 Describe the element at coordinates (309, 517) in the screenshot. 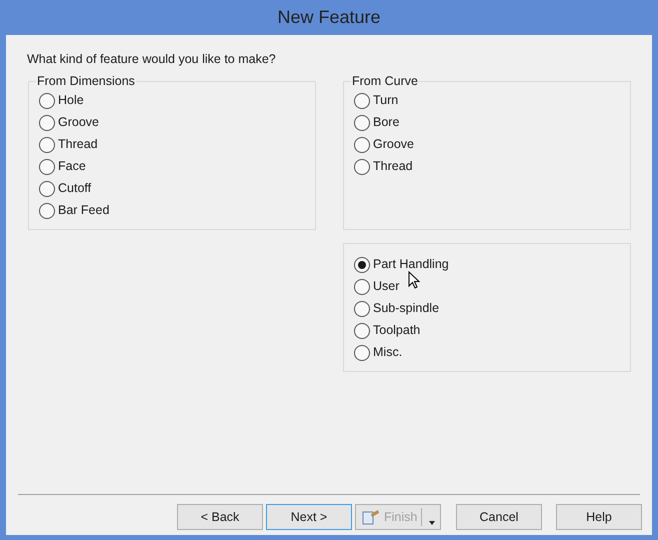

I see `dialog-button: Next >` at that location.